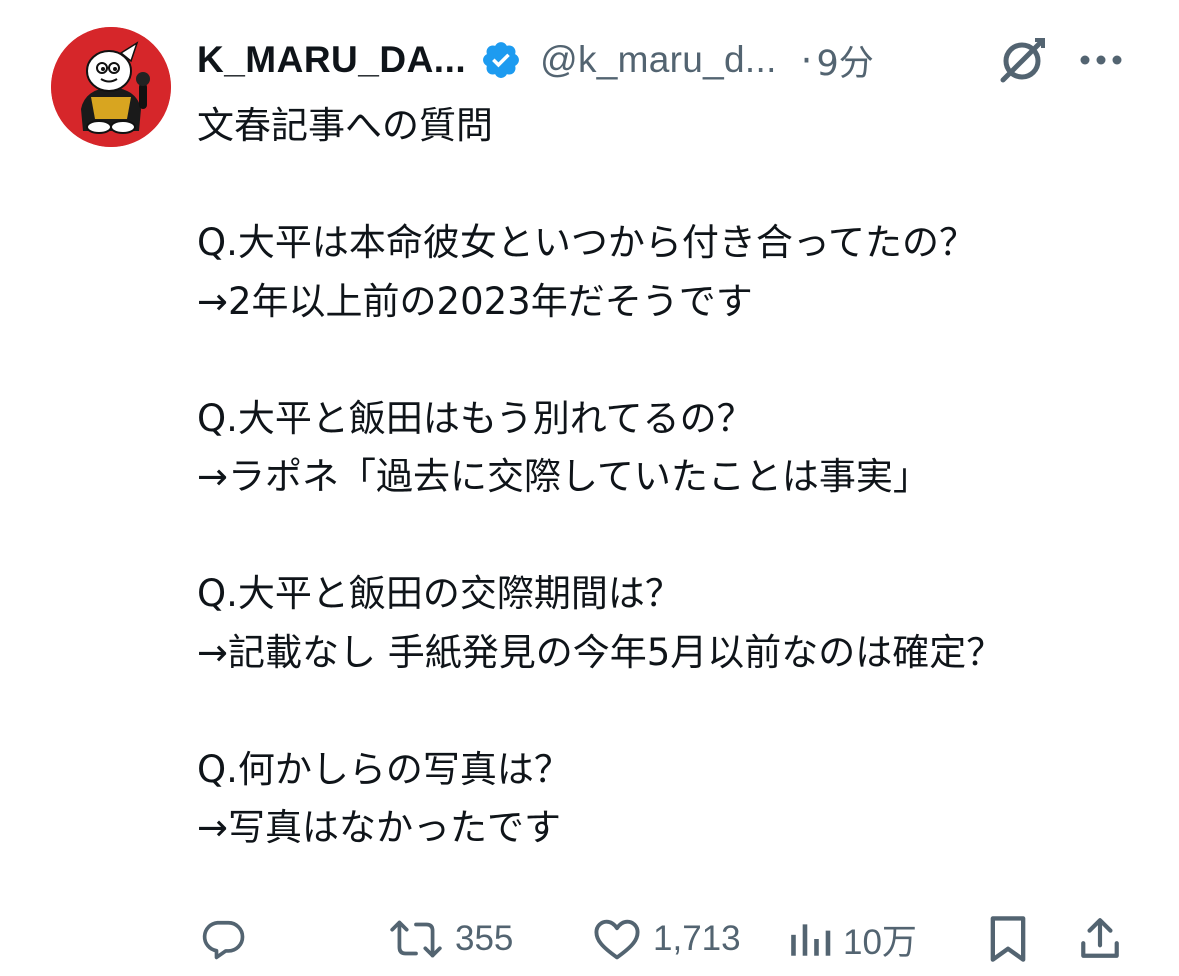 The height and width of the screenshot is (976, 1179). What do you see at coordinates (1022, 61) in the screenshot?
I see `grok-icon` at bounding box center [1022, 61].